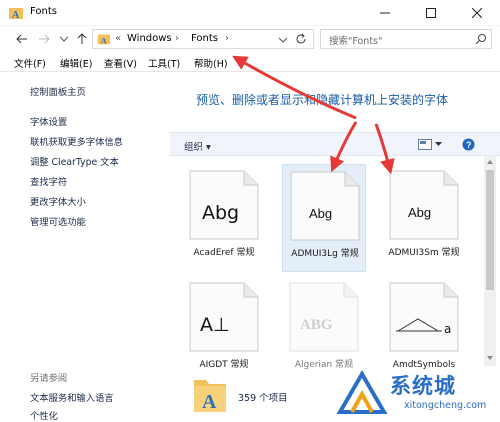  What do you see at coordinates (445, 405) in the screenshot?
I see `watermark-url: xitongcheng.com` at bounding box center [445, 405].